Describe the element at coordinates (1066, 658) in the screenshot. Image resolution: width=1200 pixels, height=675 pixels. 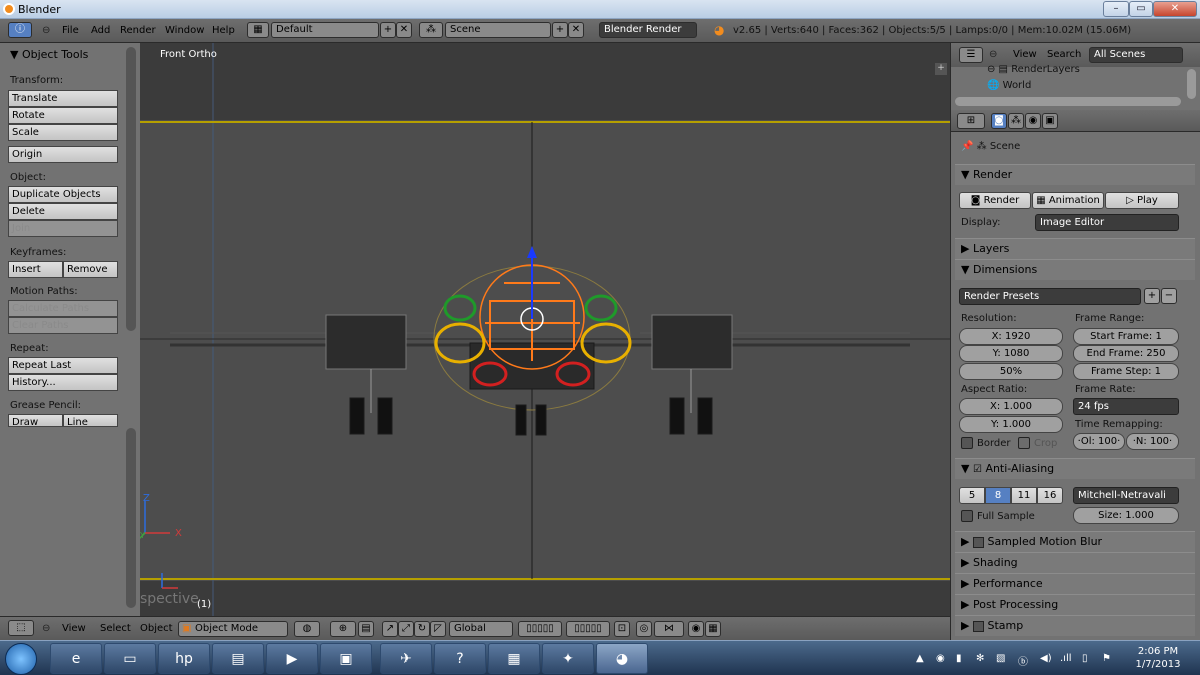
I see `tray-signal-icon: .ıll` at that location.